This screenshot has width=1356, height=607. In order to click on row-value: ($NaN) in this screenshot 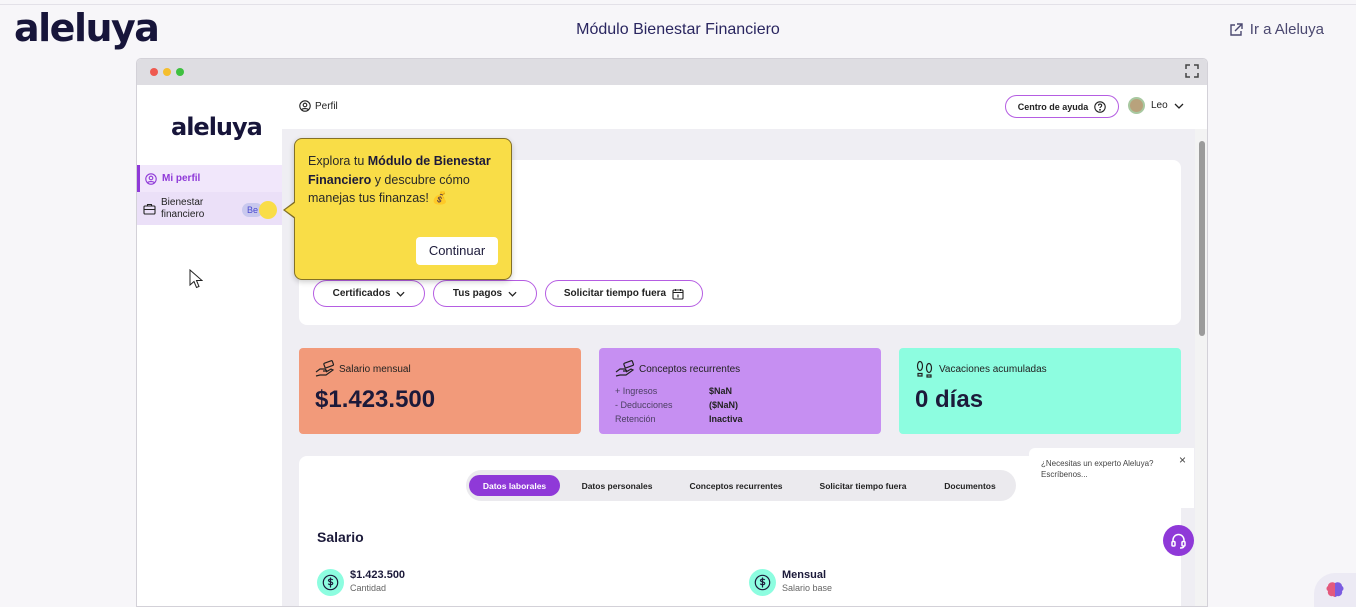, I will do `click(724, 405)`.